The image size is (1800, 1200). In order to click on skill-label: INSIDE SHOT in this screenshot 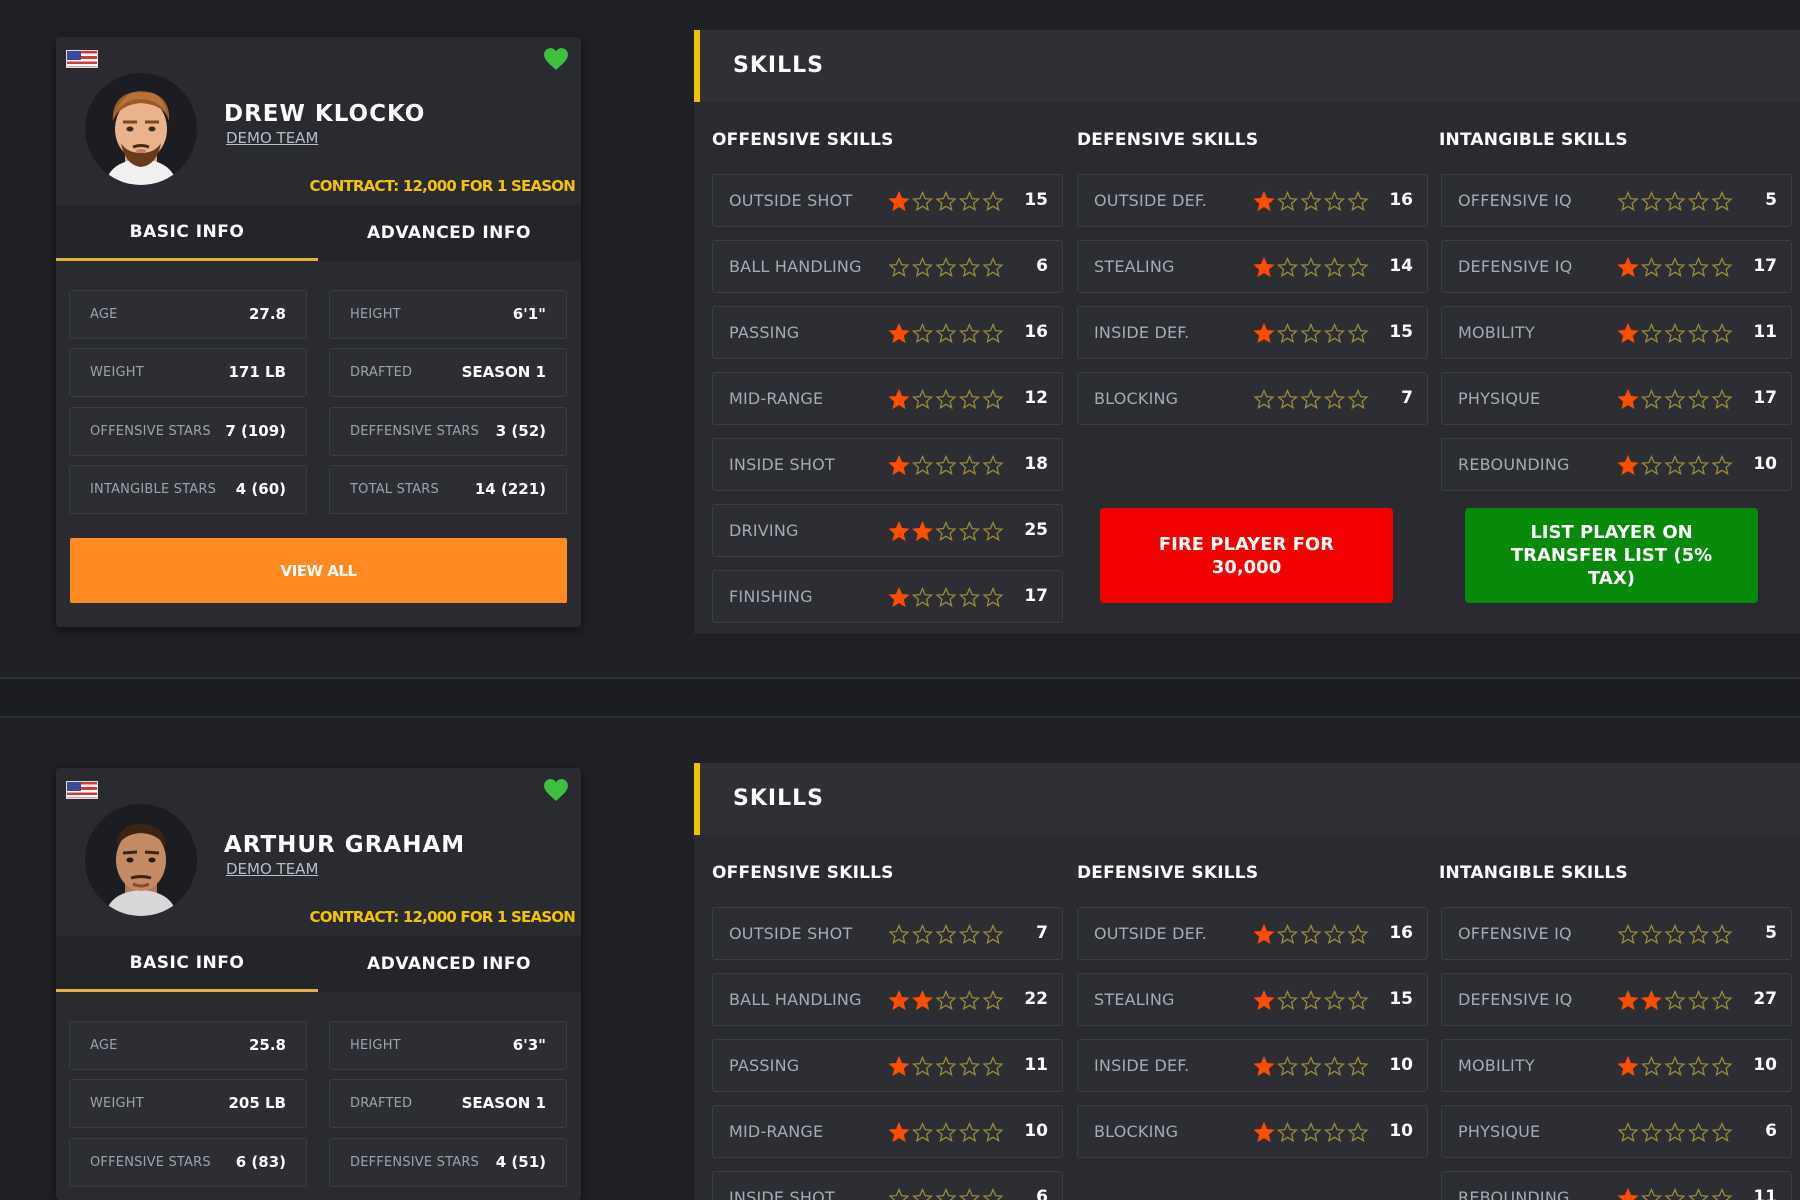, I will do `click(782, 1194)`.